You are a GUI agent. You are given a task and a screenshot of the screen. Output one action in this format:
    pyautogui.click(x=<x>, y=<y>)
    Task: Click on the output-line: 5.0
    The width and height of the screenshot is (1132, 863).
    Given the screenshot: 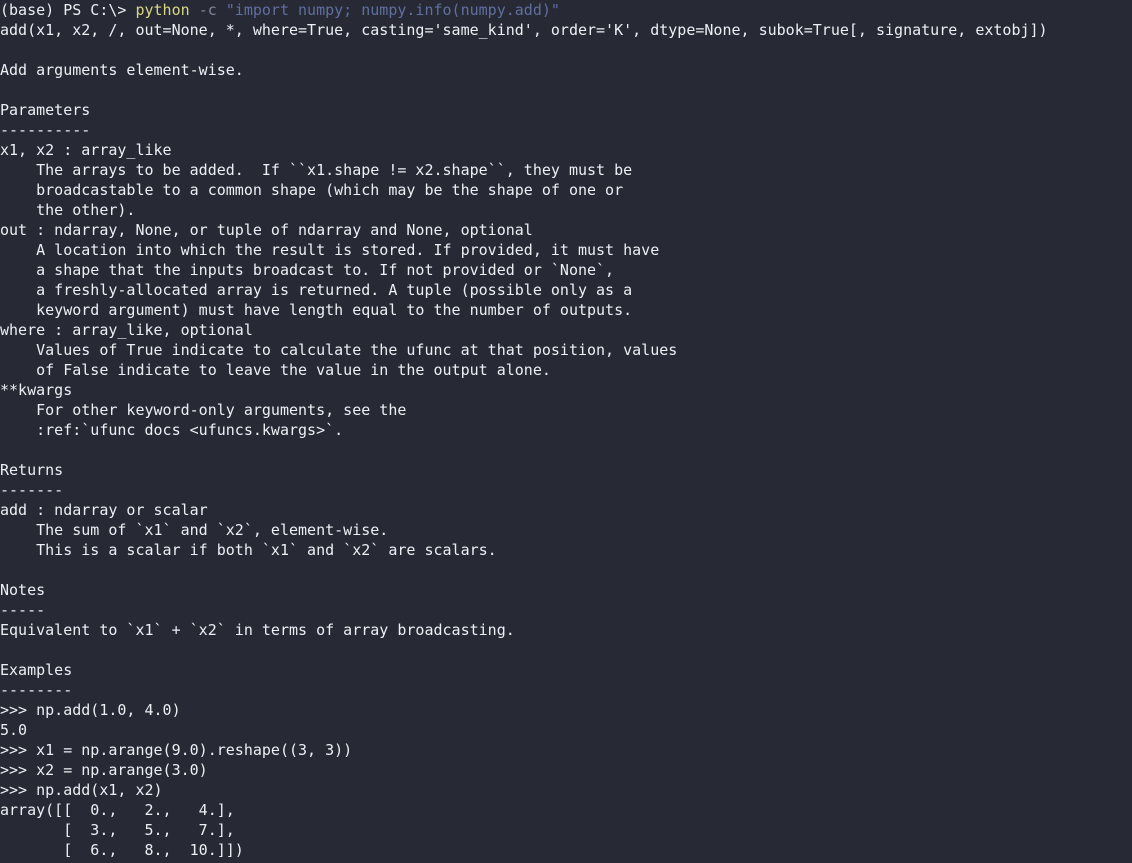 What is the action you would take?
    pyautogui.click(x=14, y=730)
    